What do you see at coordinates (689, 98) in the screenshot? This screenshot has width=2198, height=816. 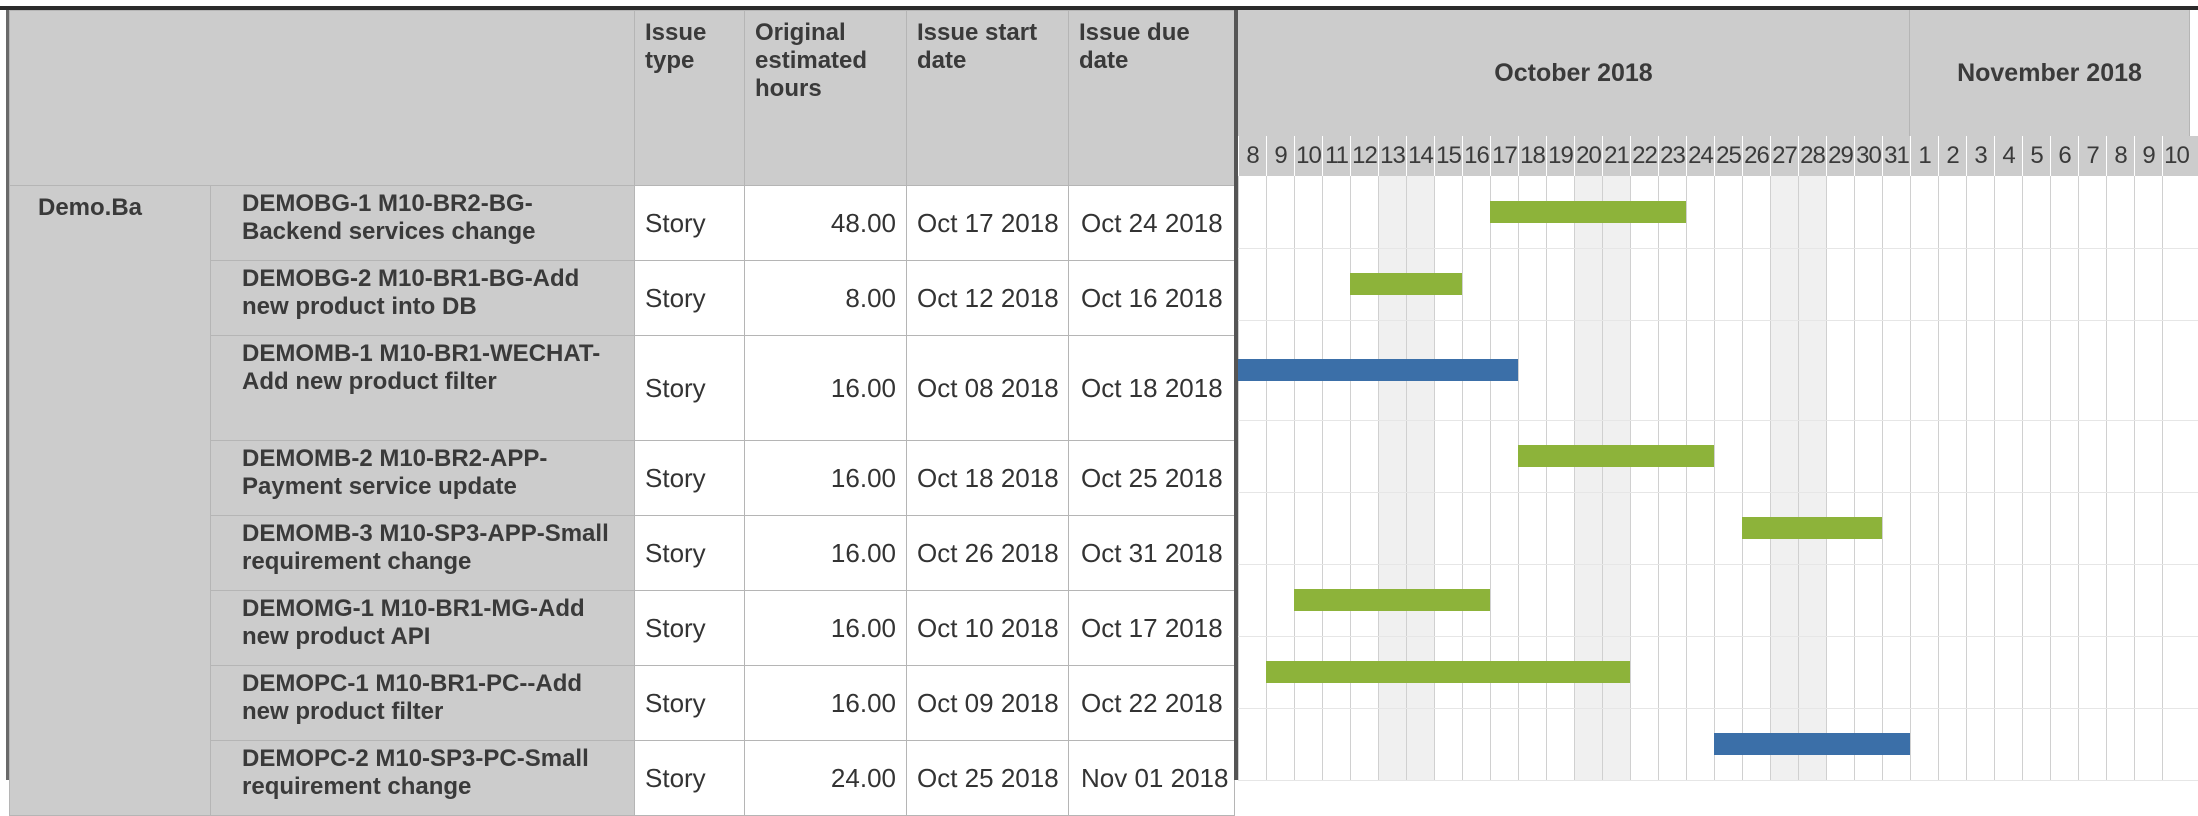 I see `issue-type-header: Issue type` at bounding box center [689, 98].